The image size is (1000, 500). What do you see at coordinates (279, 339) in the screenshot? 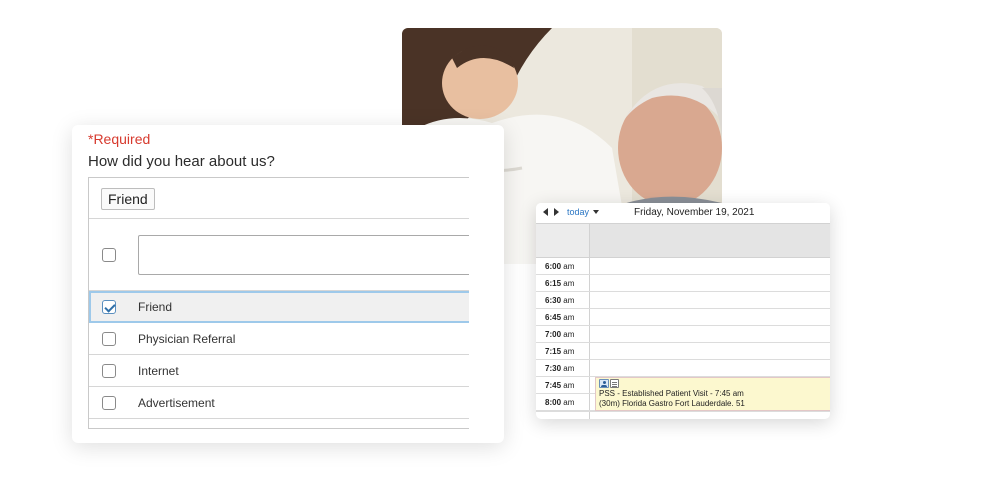
I see `option-physician-referral: Physician Referral` at bounding box center [279, 339].